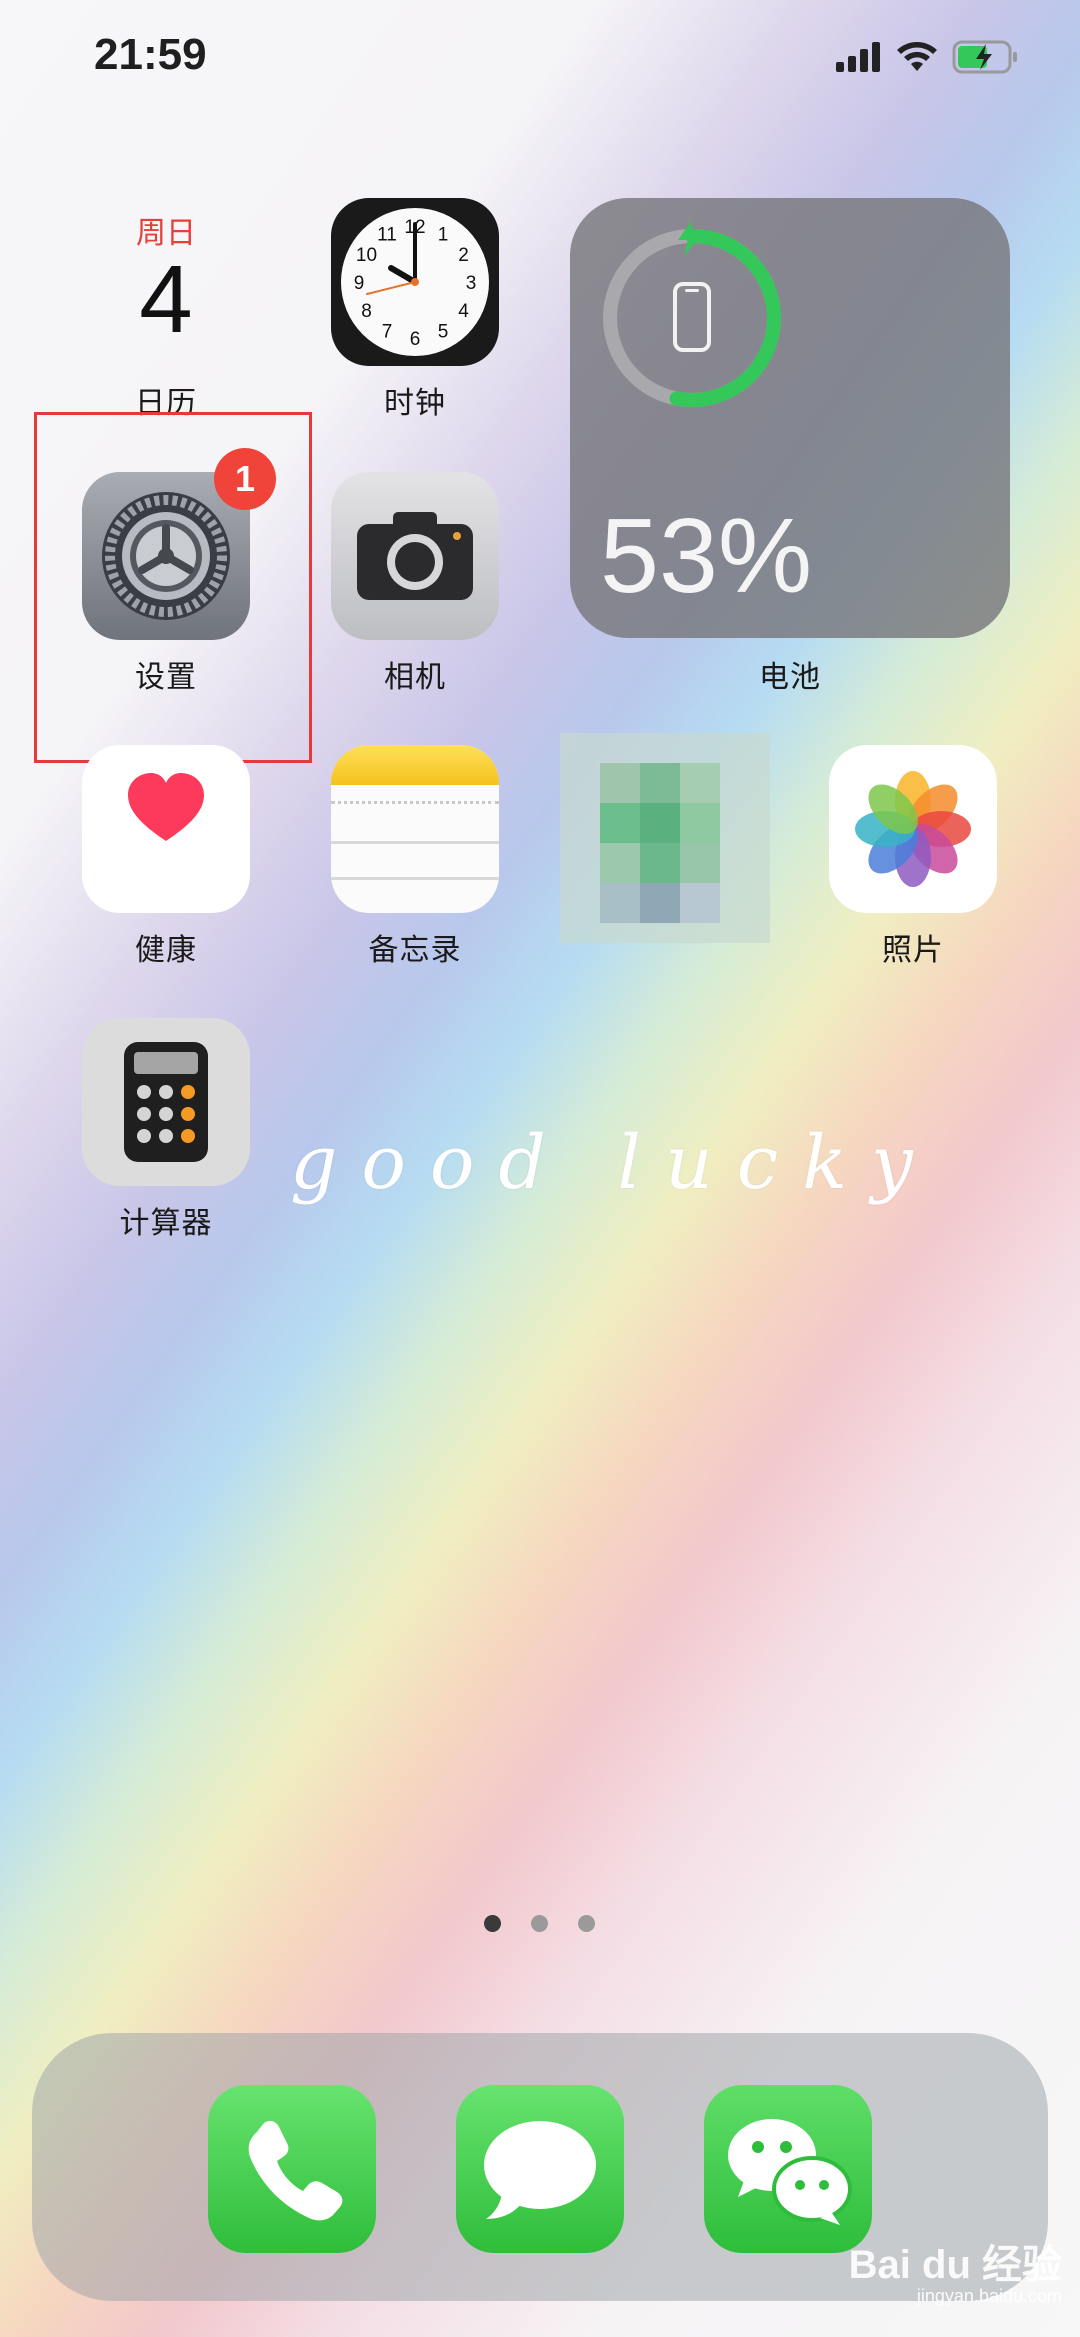  I want to click on notes-label: 备忘录, so click(415, 950).